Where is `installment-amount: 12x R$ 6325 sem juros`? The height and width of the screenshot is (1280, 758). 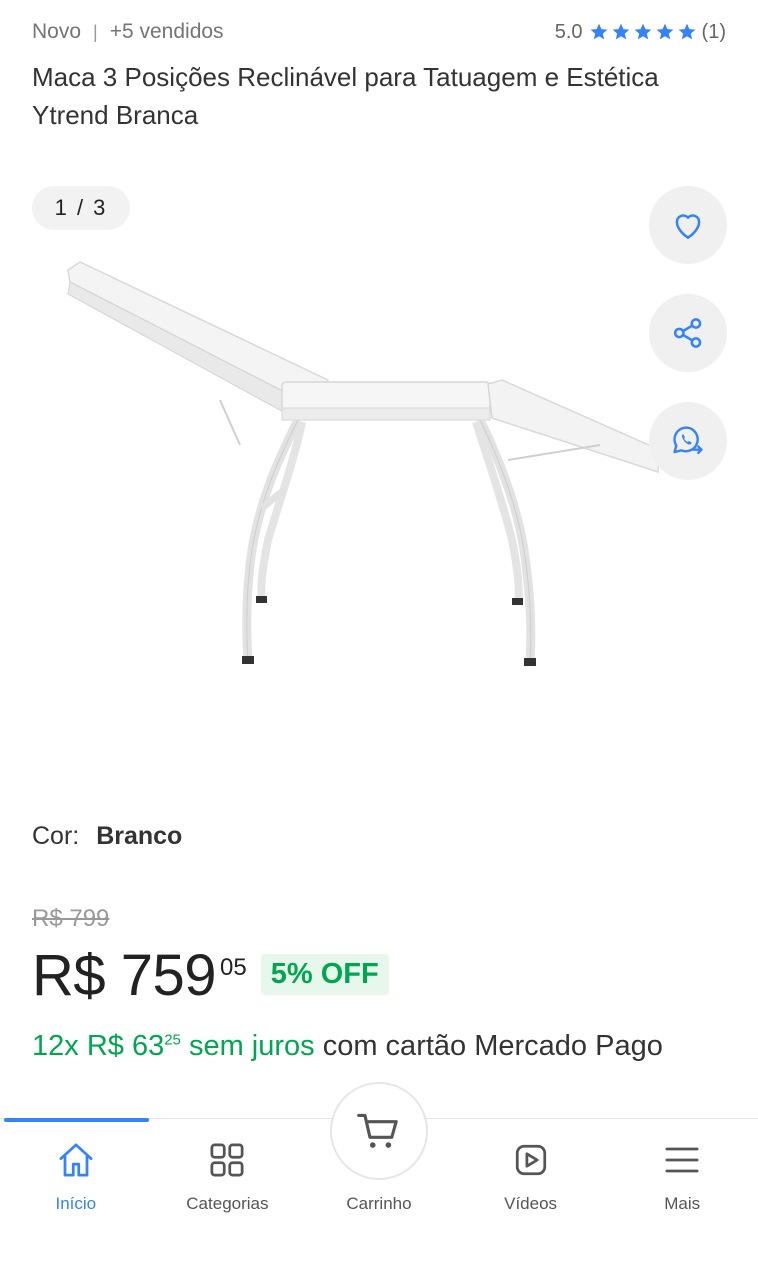 installment-amount: 12x R$ 6325 sem juros is located at coordinates (173, 1046).